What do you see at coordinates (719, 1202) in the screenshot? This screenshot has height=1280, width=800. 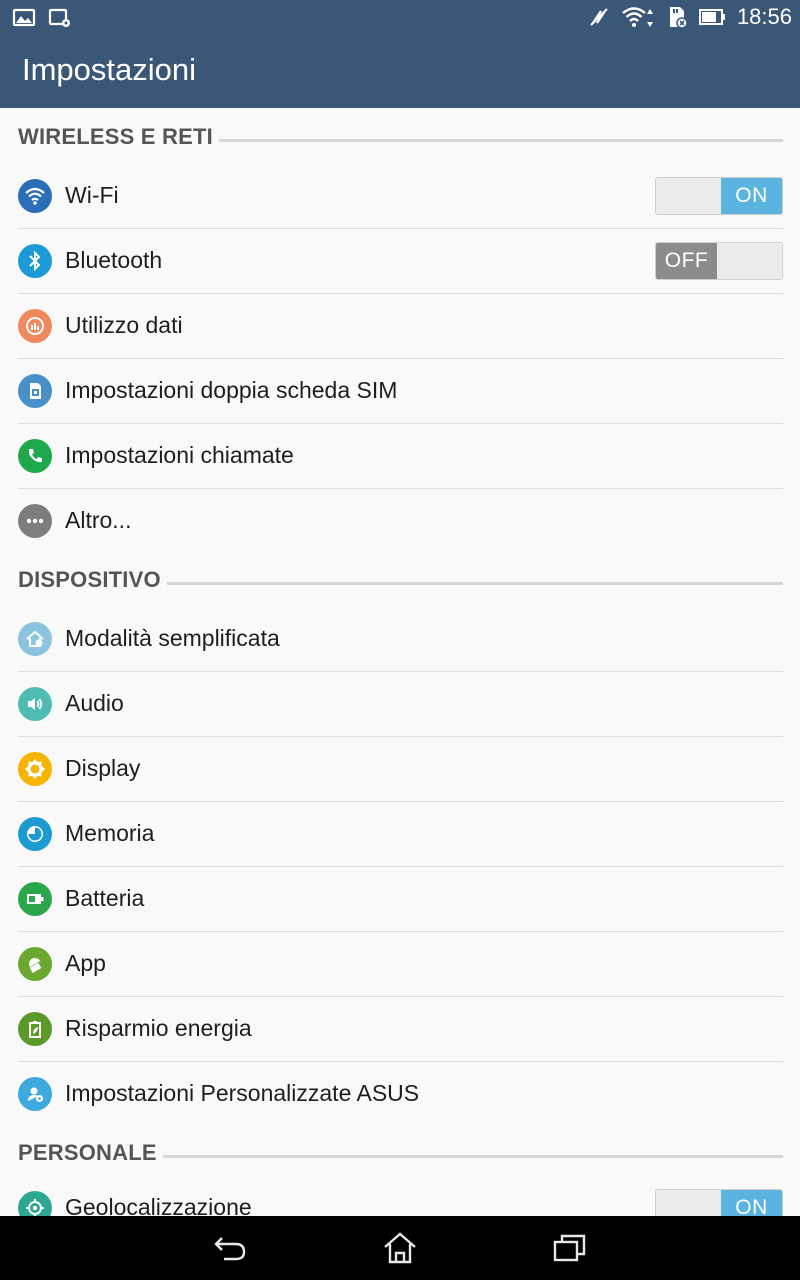 I see `location-toggle: ON` at bounding box center [719, 1202].